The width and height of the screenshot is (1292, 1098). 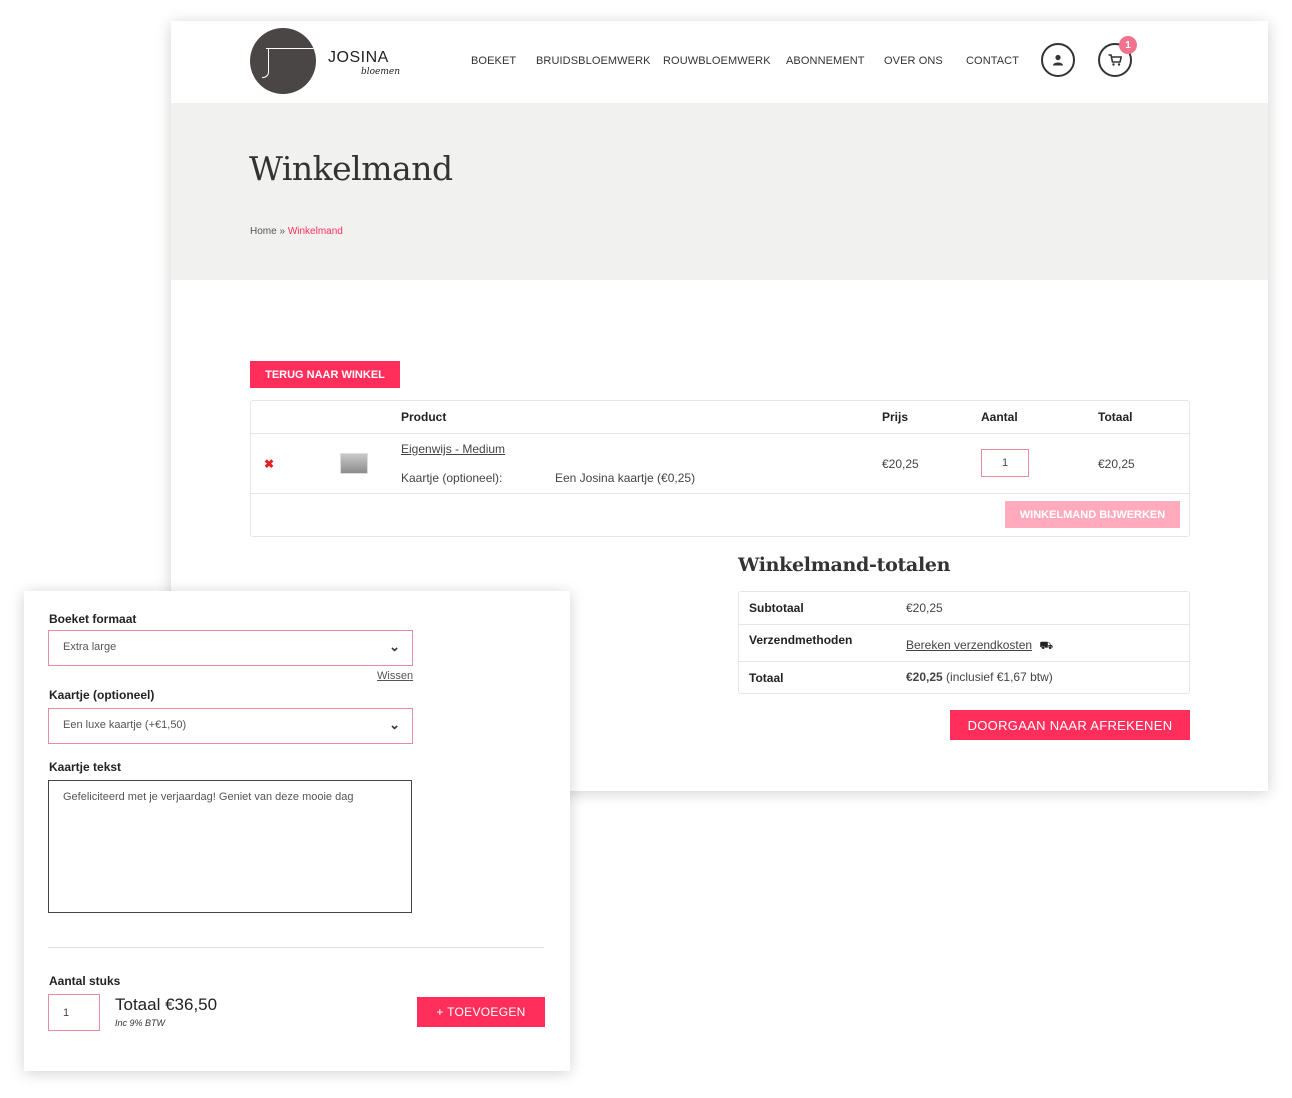 I want to click on format-select-value: Extra large, so click(x=90, y=647).